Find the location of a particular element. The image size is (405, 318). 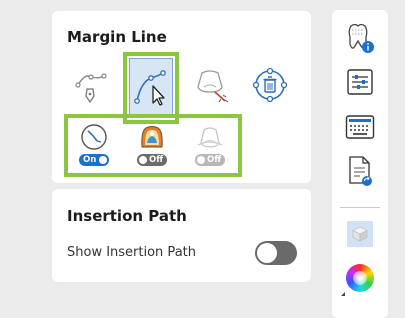

margin-mode-1: On is located at coordinates (94, 146).